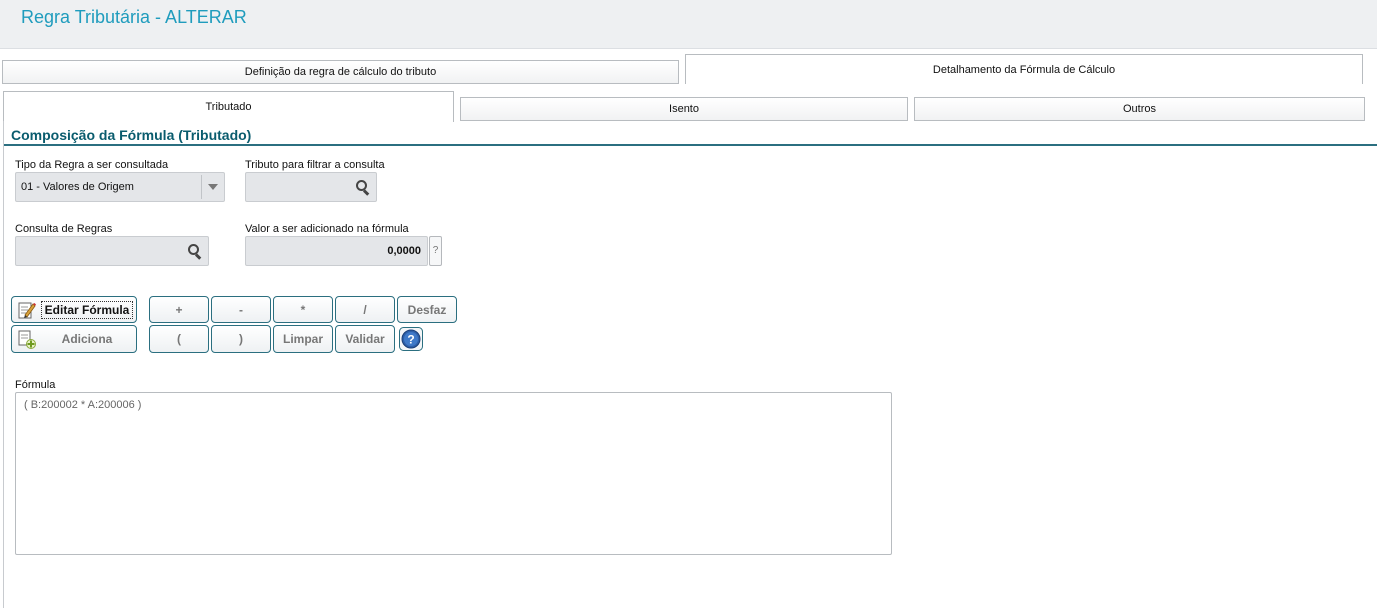 The width and height of the screenshot is (1377, 608). What do you see at coordinates (228, 106) in the screenshot?
I see `tab-tributado: Tributado` at bounding box center [228, 106].